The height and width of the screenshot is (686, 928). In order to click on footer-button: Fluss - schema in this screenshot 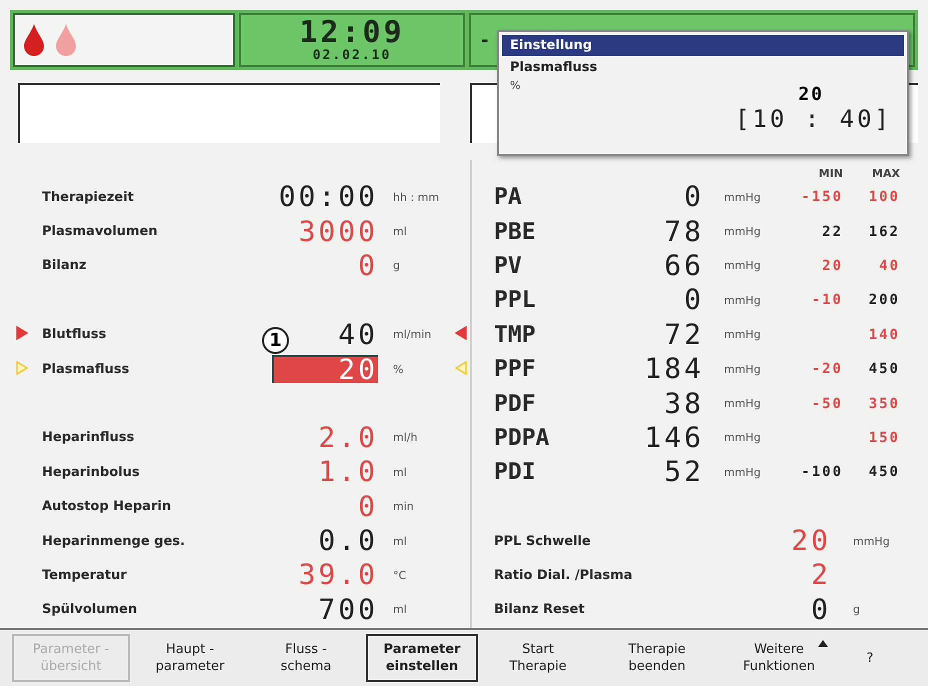, I will do `click(306, 658)`.